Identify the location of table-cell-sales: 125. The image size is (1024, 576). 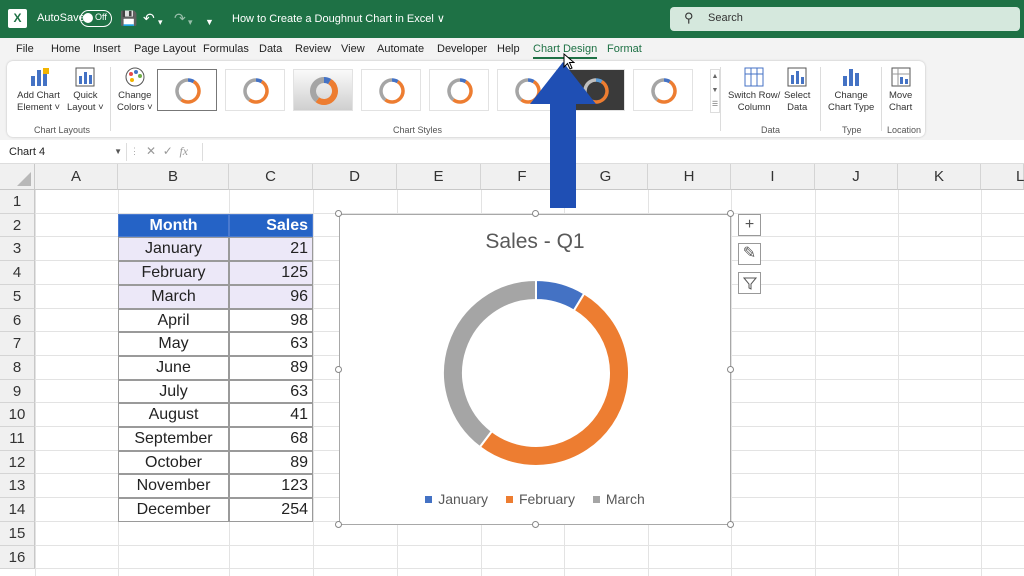
(271, 273).